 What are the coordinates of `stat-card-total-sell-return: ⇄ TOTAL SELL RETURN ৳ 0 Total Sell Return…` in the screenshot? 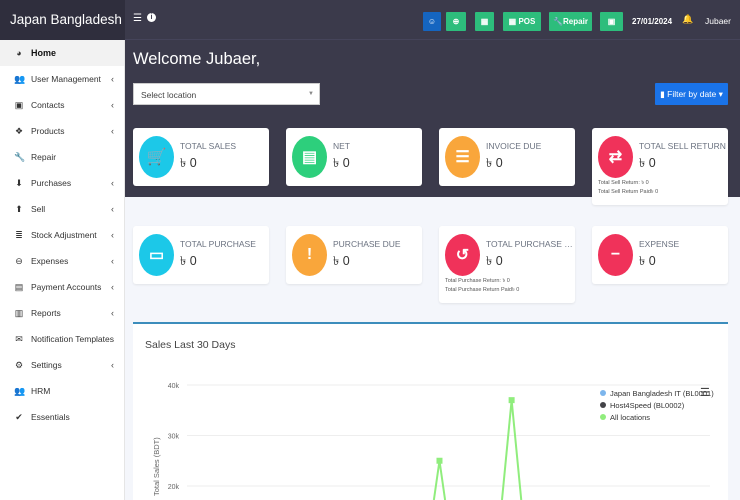 It's located at (660, 166).